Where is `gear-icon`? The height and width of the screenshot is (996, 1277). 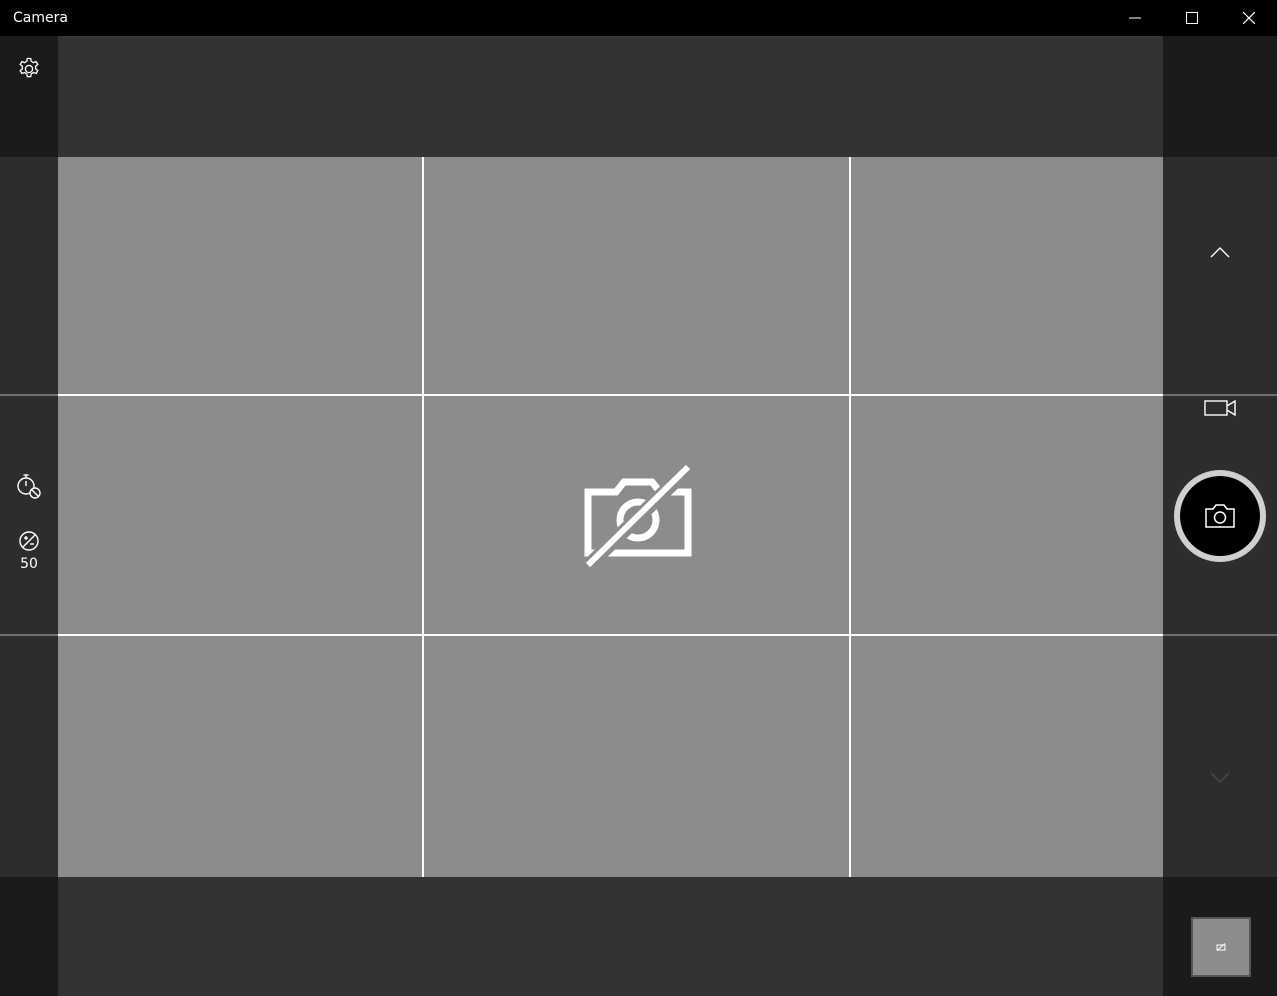
gear-icon is located at coordinates (29, 67).